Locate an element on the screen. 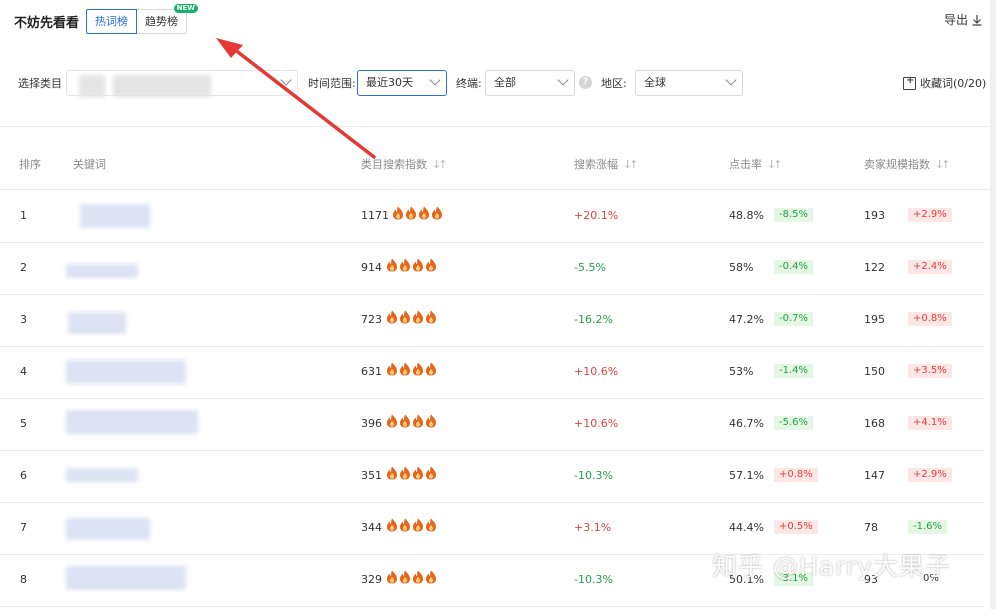 Image resolution: width=996 pixels, height=609 pixels. search-index-cell: 351 is located at coordinates (371, 475).